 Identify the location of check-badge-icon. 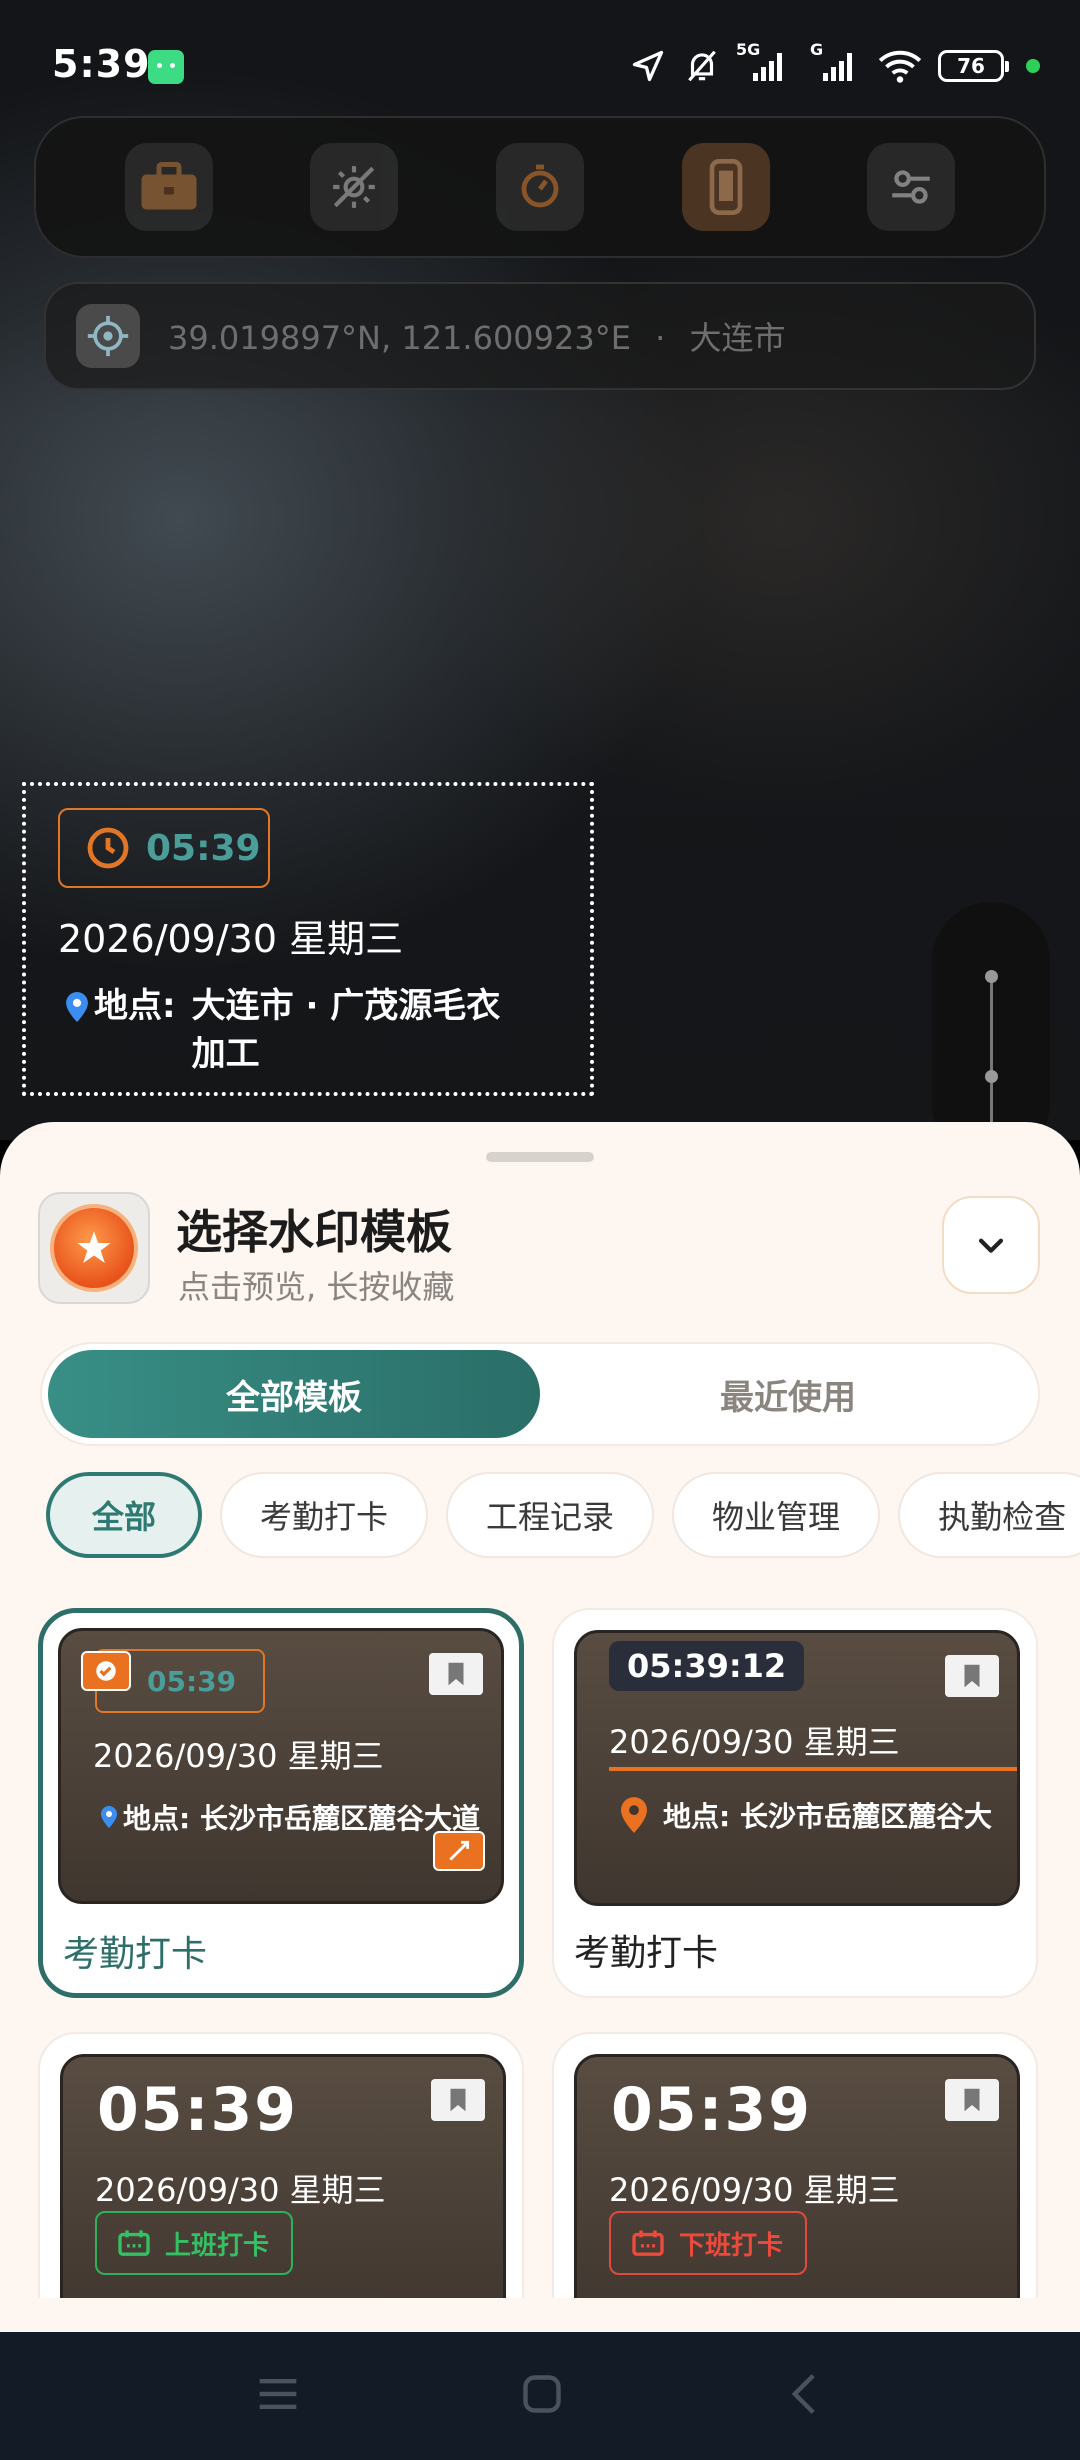
(106, 1671).